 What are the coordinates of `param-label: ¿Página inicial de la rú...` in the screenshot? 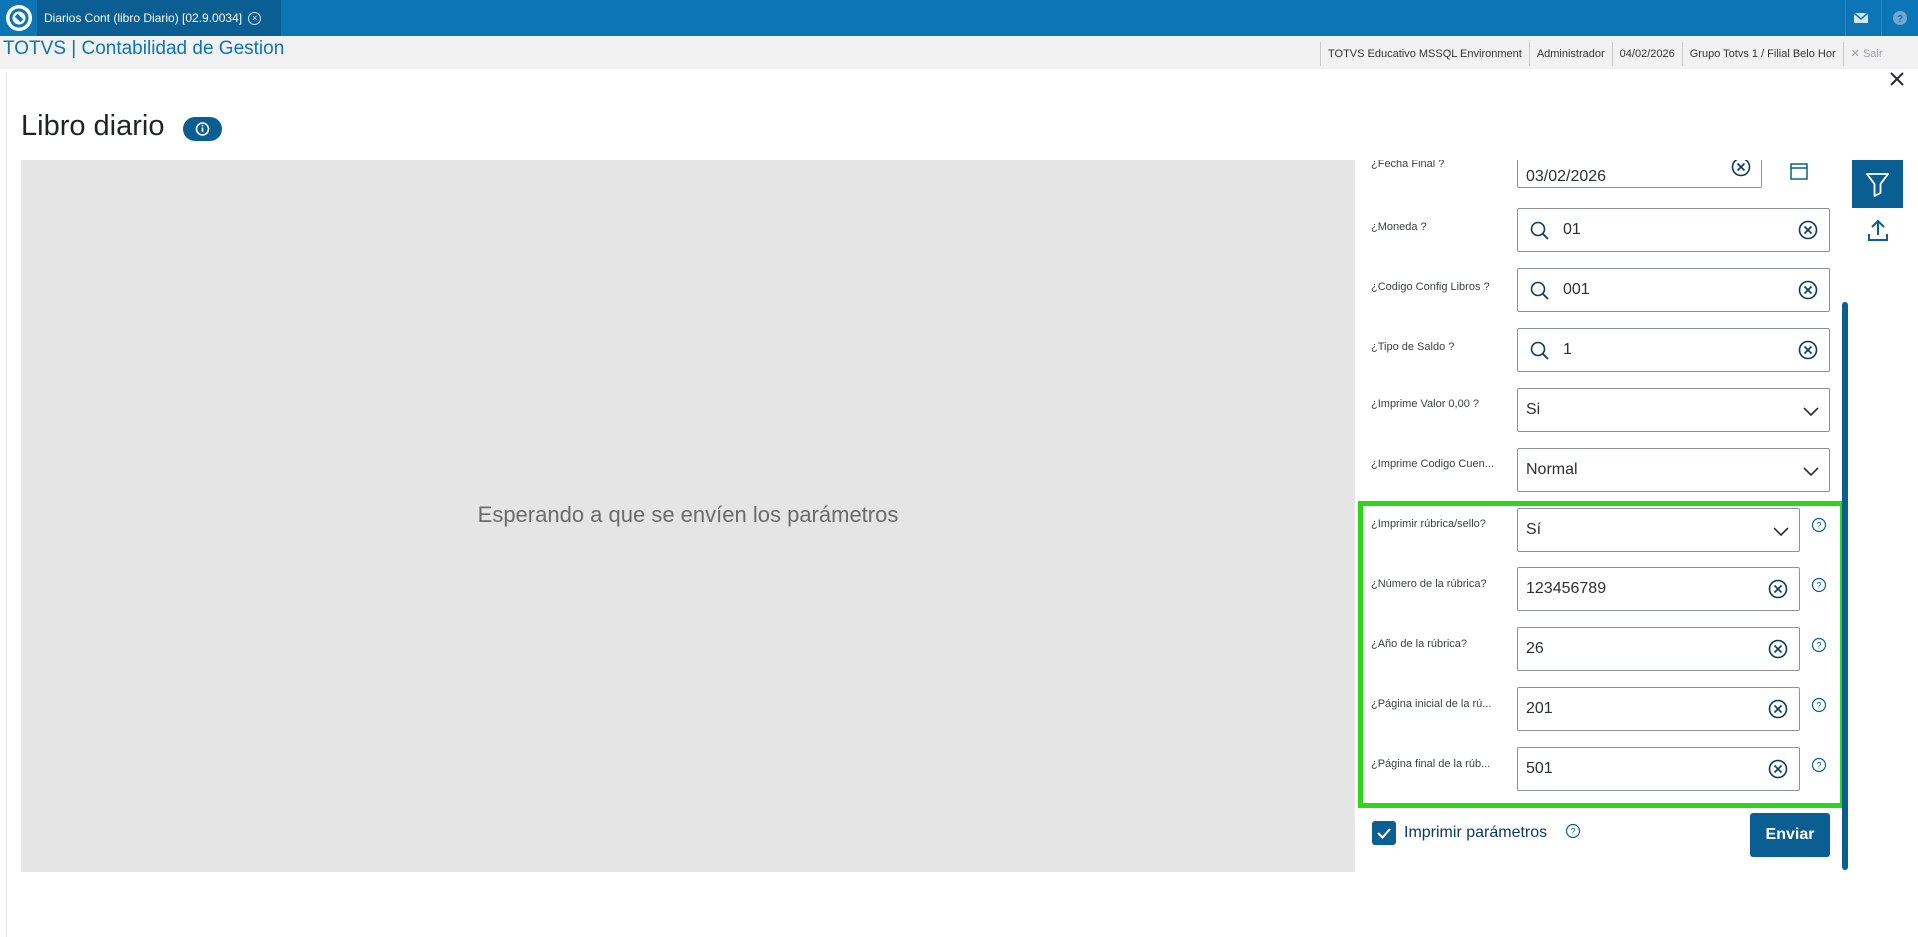 It's located at (1431, 704).